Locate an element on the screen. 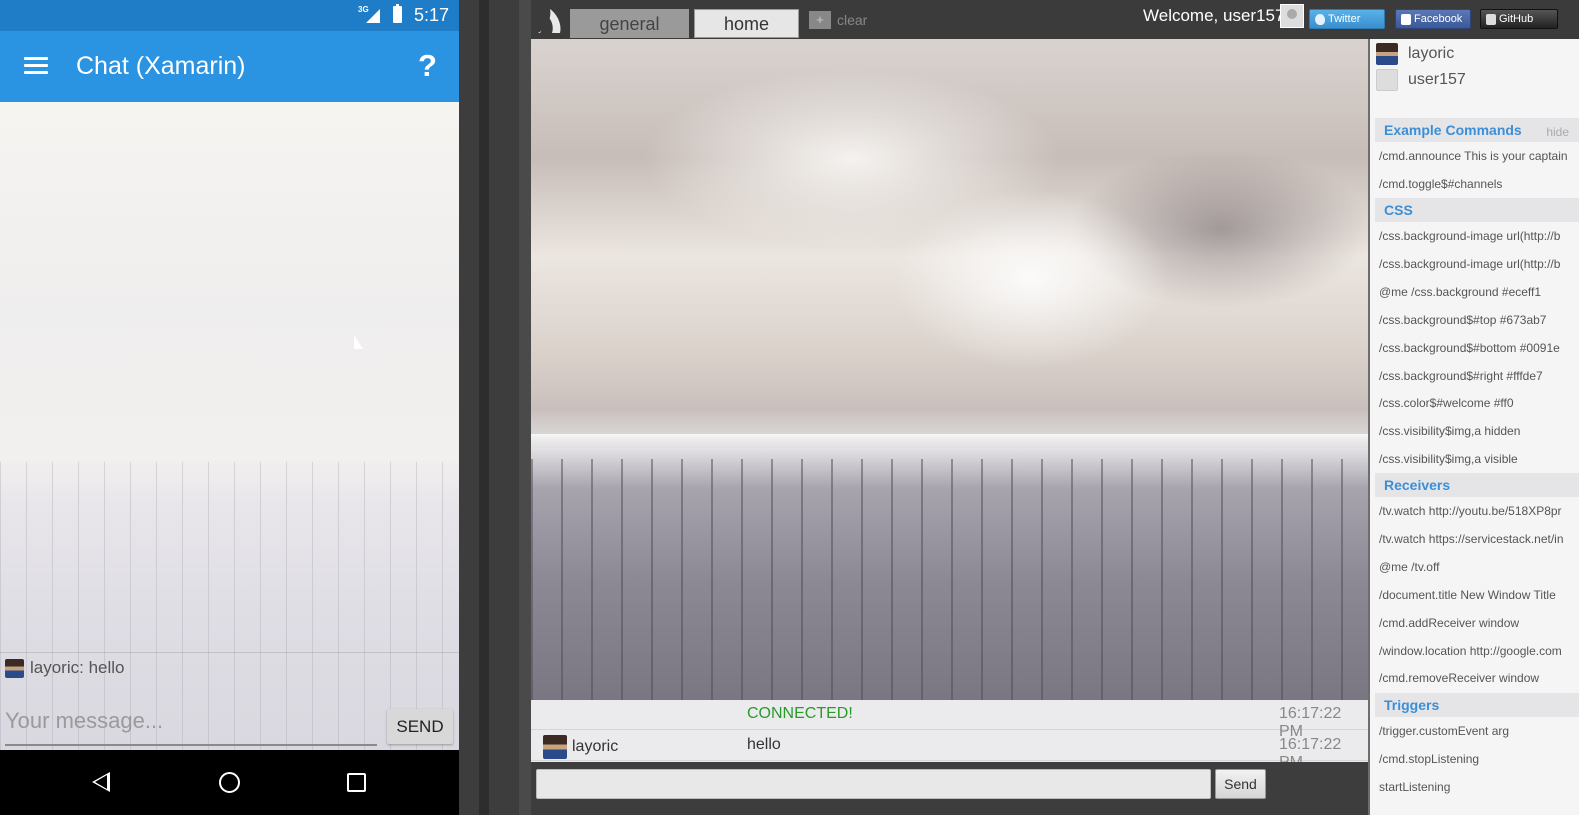 The image size is (1579, 815). cloud is located at coordinates (1031, 279).